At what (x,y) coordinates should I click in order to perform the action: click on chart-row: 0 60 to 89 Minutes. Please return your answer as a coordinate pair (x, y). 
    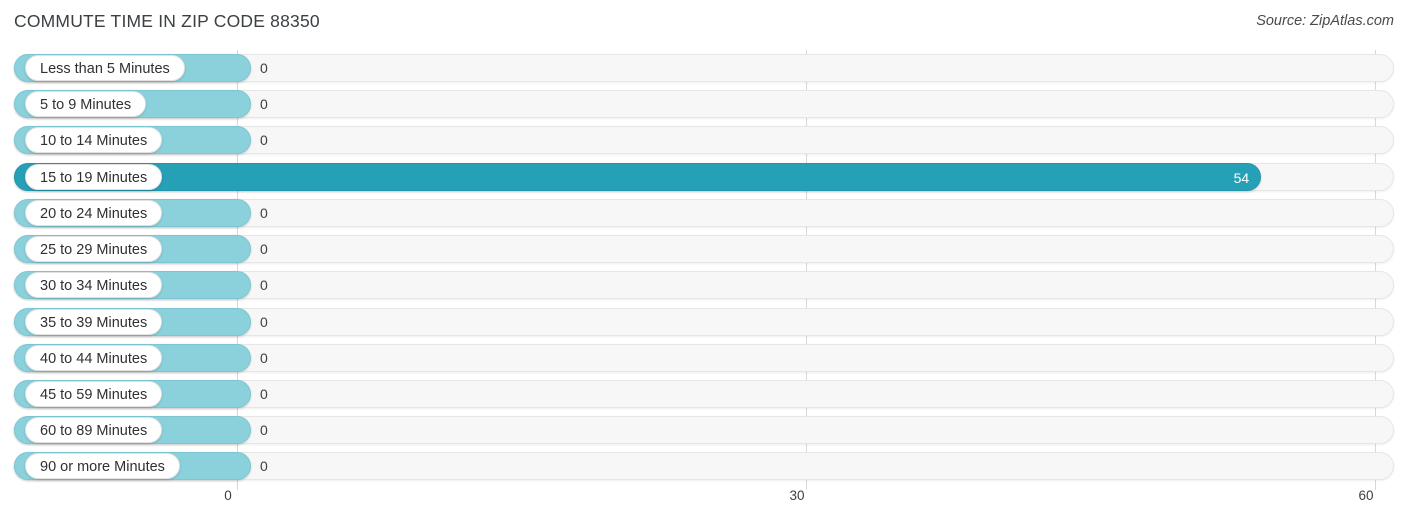
    Looking at the image, I should click on (704, 430).